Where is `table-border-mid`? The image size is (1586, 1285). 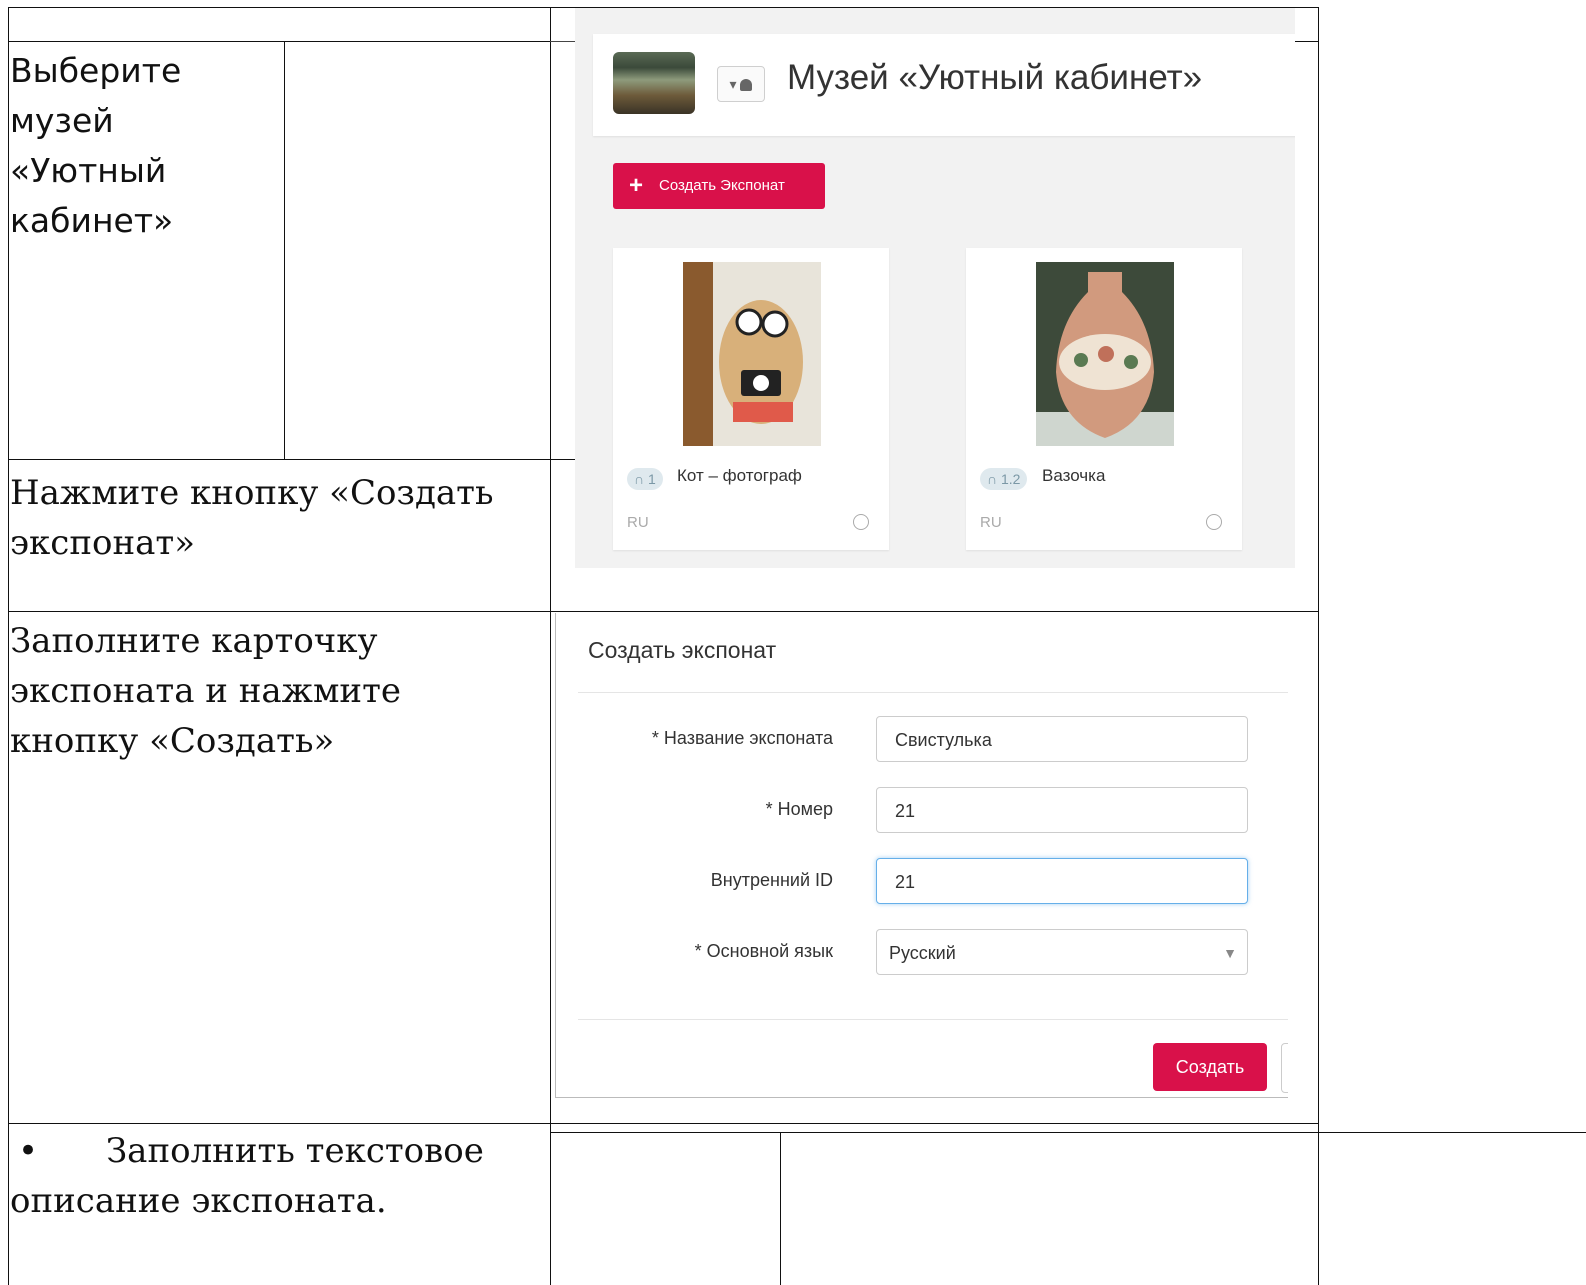 table-border-mid is located at coordinates (550, 646).